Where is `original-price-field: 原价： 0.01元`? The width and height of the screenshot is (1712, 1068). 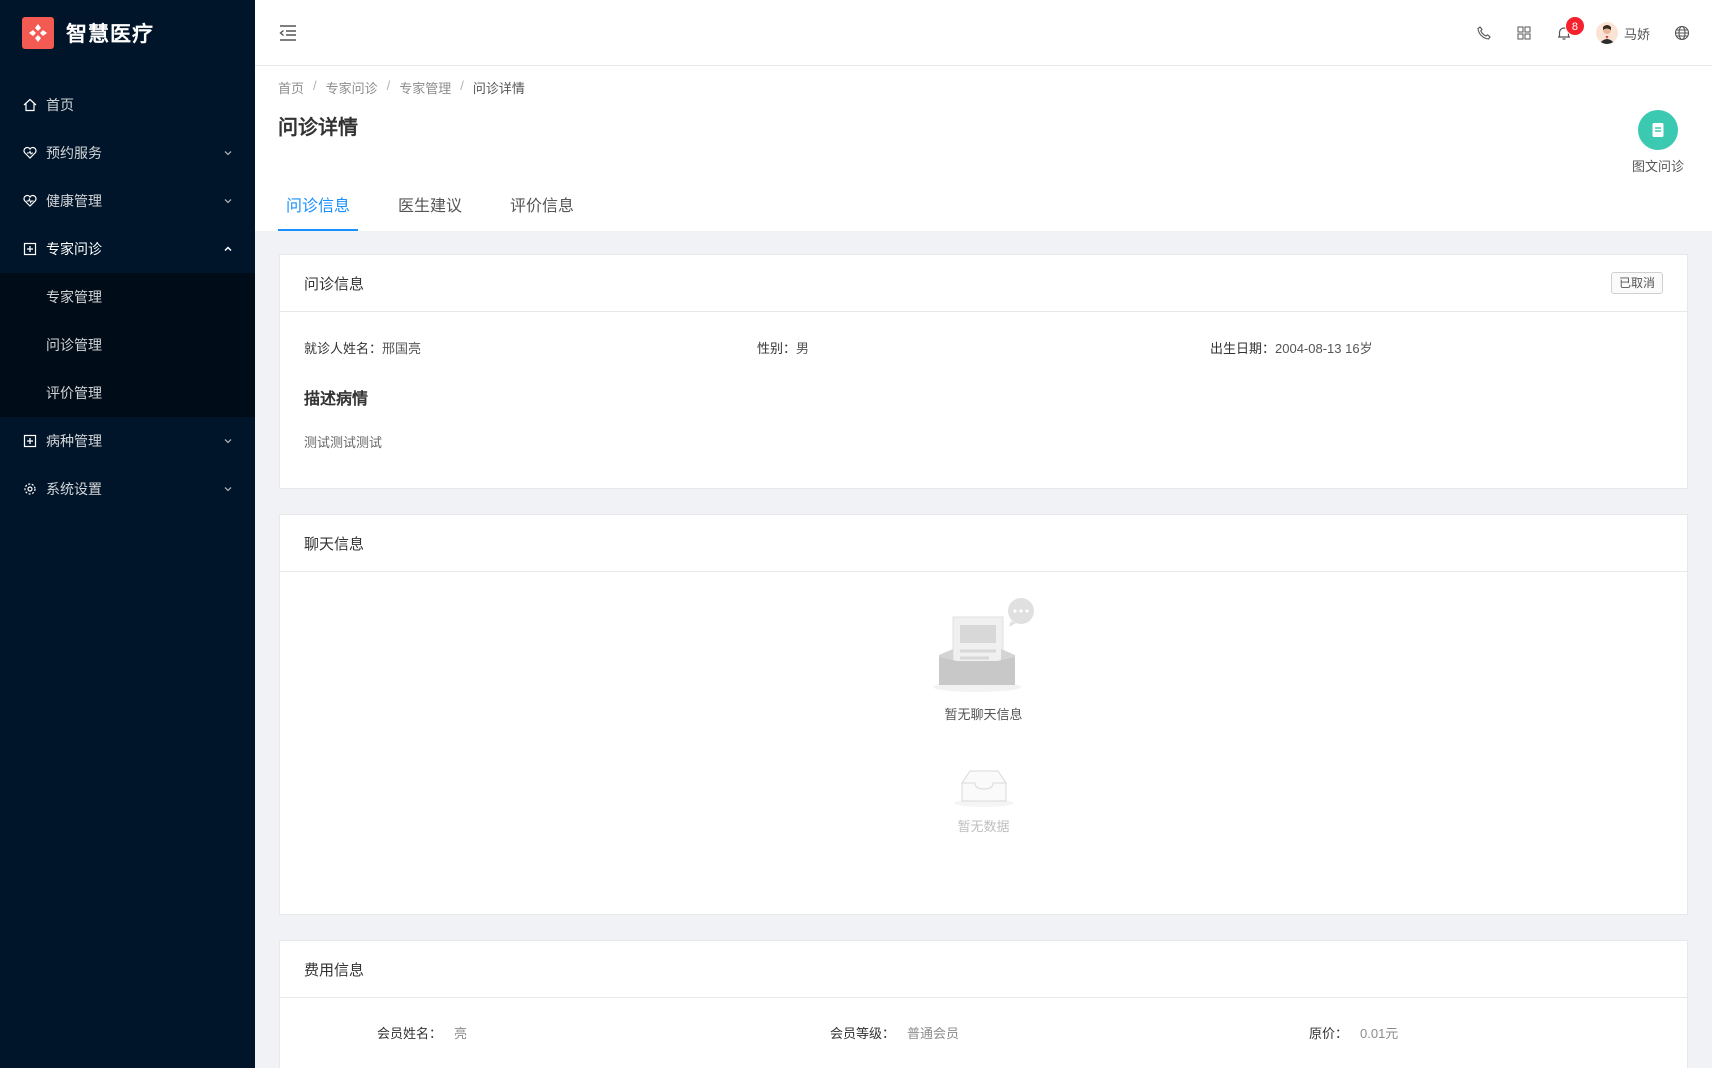 original-price-field: 原价： 0.01元 is located at coordinates (1436, 1032).